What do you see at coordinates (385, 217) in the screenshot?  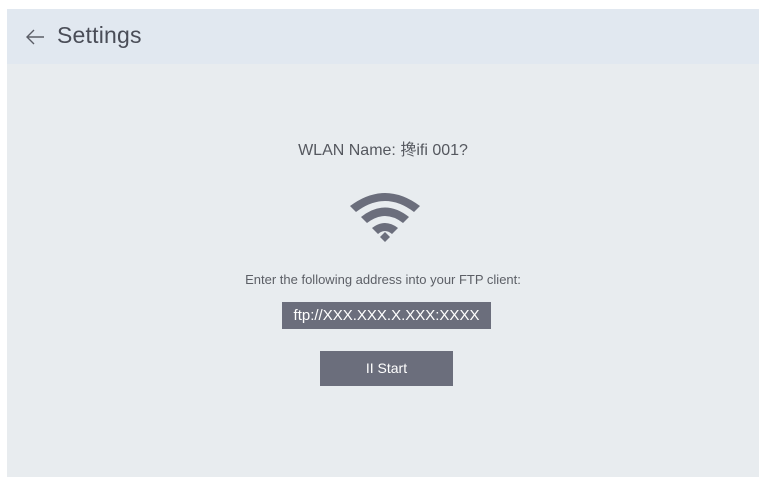 I see `wifi-icon` at bounding box center [385, 217].